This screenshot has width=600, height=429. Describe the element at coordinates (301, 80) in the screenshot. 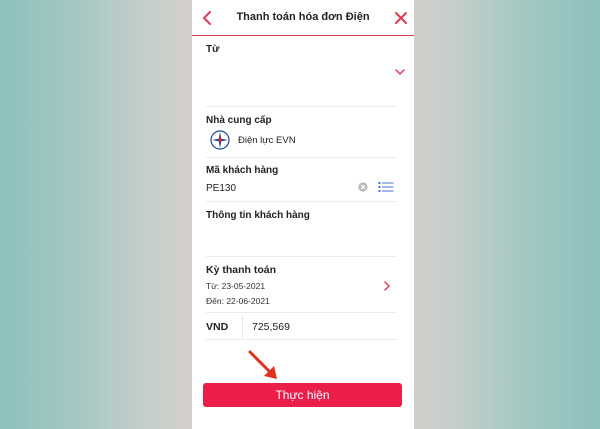

I see `from-account-select` at that location.